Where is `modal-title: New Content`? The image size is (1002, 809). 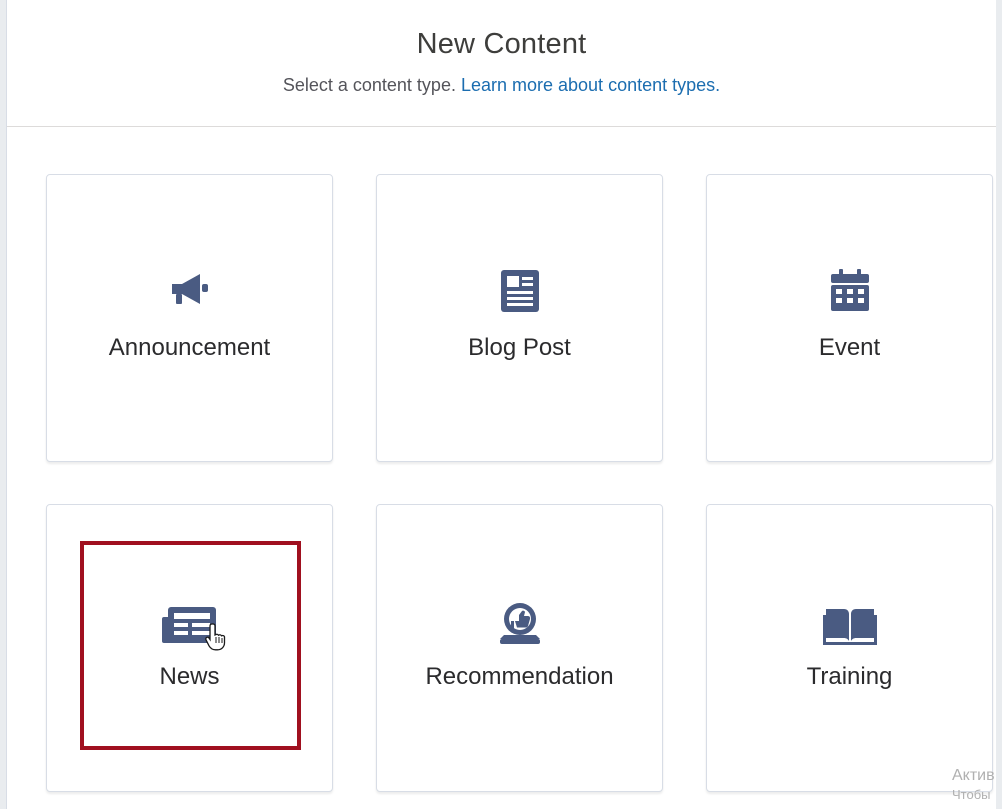 modal-title: New Content is located at coordinates (501, 44).